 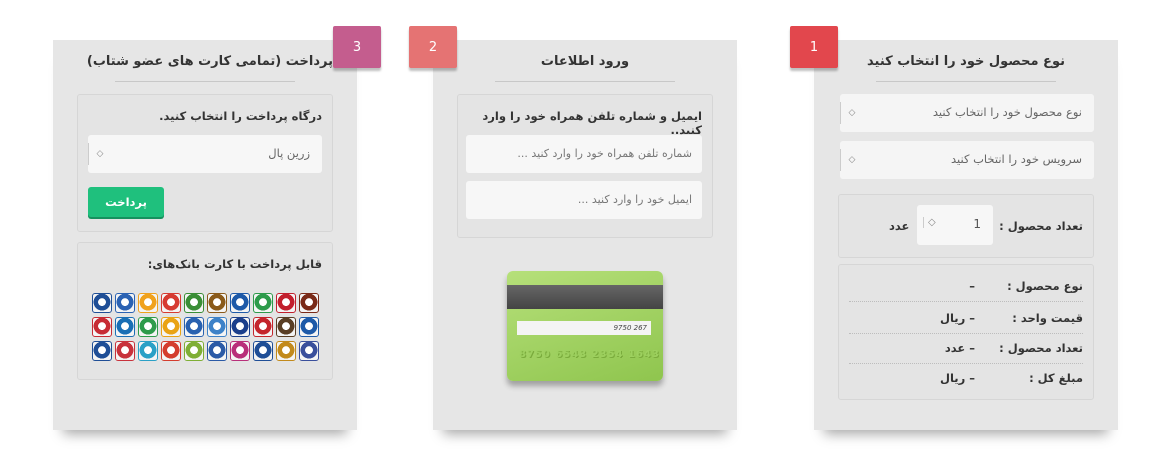 What do you see at coordinates (977, 224) in the screenshot?
I see `quantity-value: 1` at bounding box center [977, 224].